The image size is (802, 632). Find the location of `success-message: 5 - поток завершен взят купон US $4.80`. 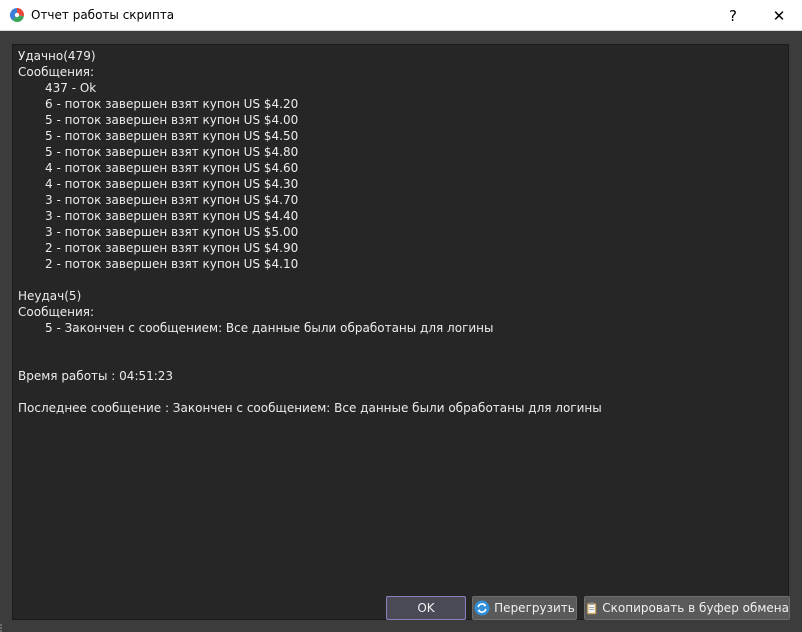

success-message: 5 - поток завершен взят купон US $4.80 is located at coordinates (172, 152).